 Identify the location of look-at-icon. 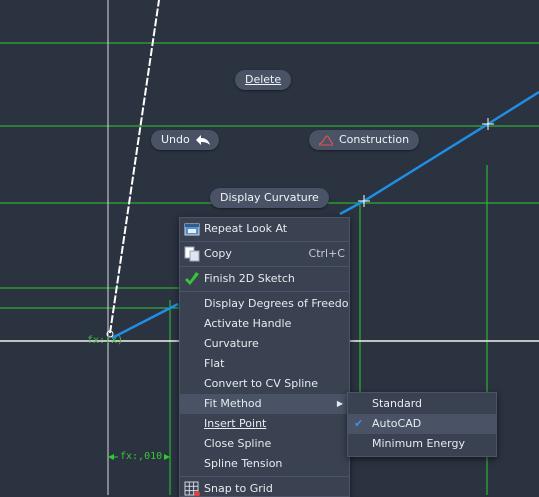
(192, 229).